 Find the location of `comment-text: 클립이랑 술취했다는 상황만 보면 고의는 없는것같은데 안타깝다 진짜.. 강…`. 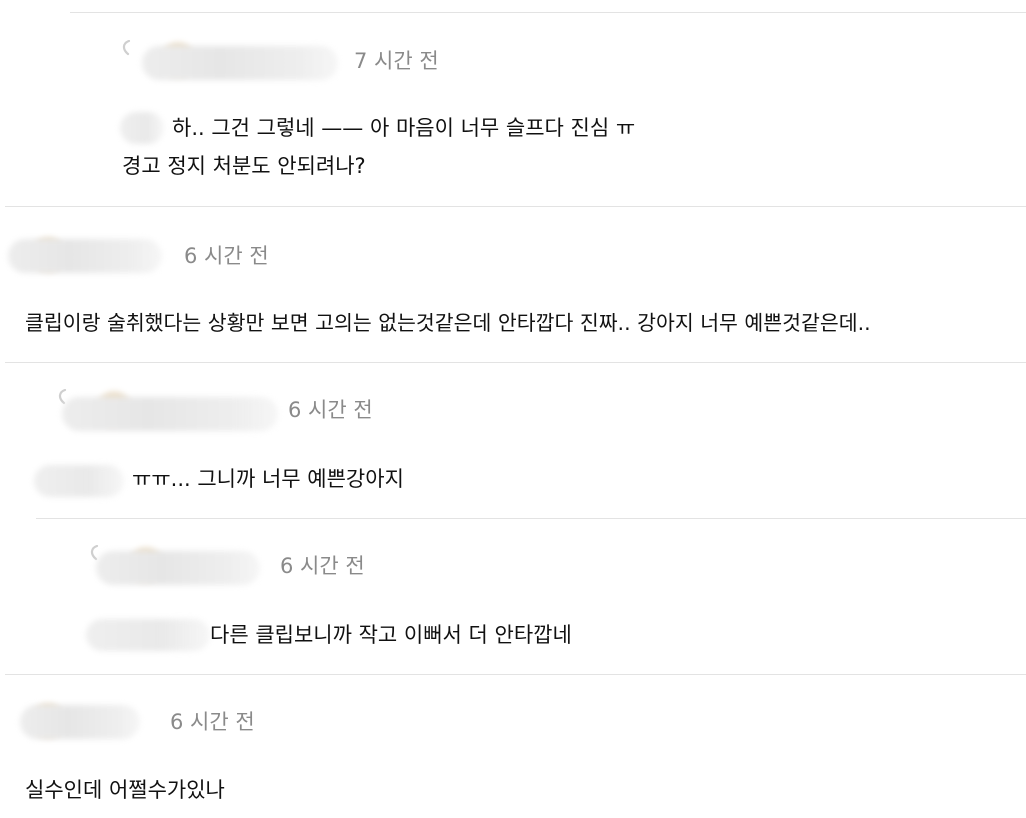

comment-text: 클립이랑 술취했다는 상황만 보면 고의는 없는것같은데 안타깝다 진짜.. 강… is located at coordinates (448, 323).